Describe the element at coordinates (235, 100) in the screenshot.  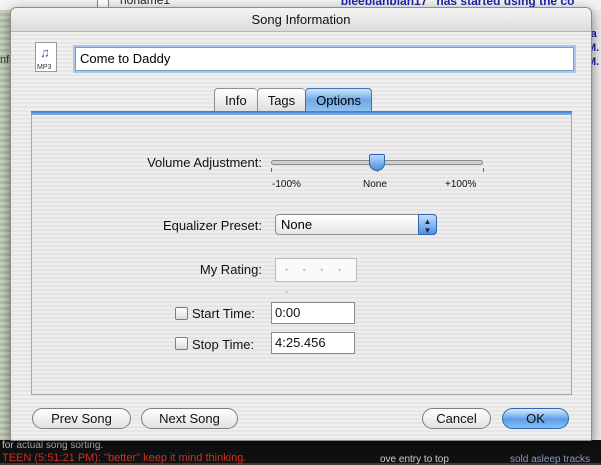
I see `tab-info: Info` at that location.